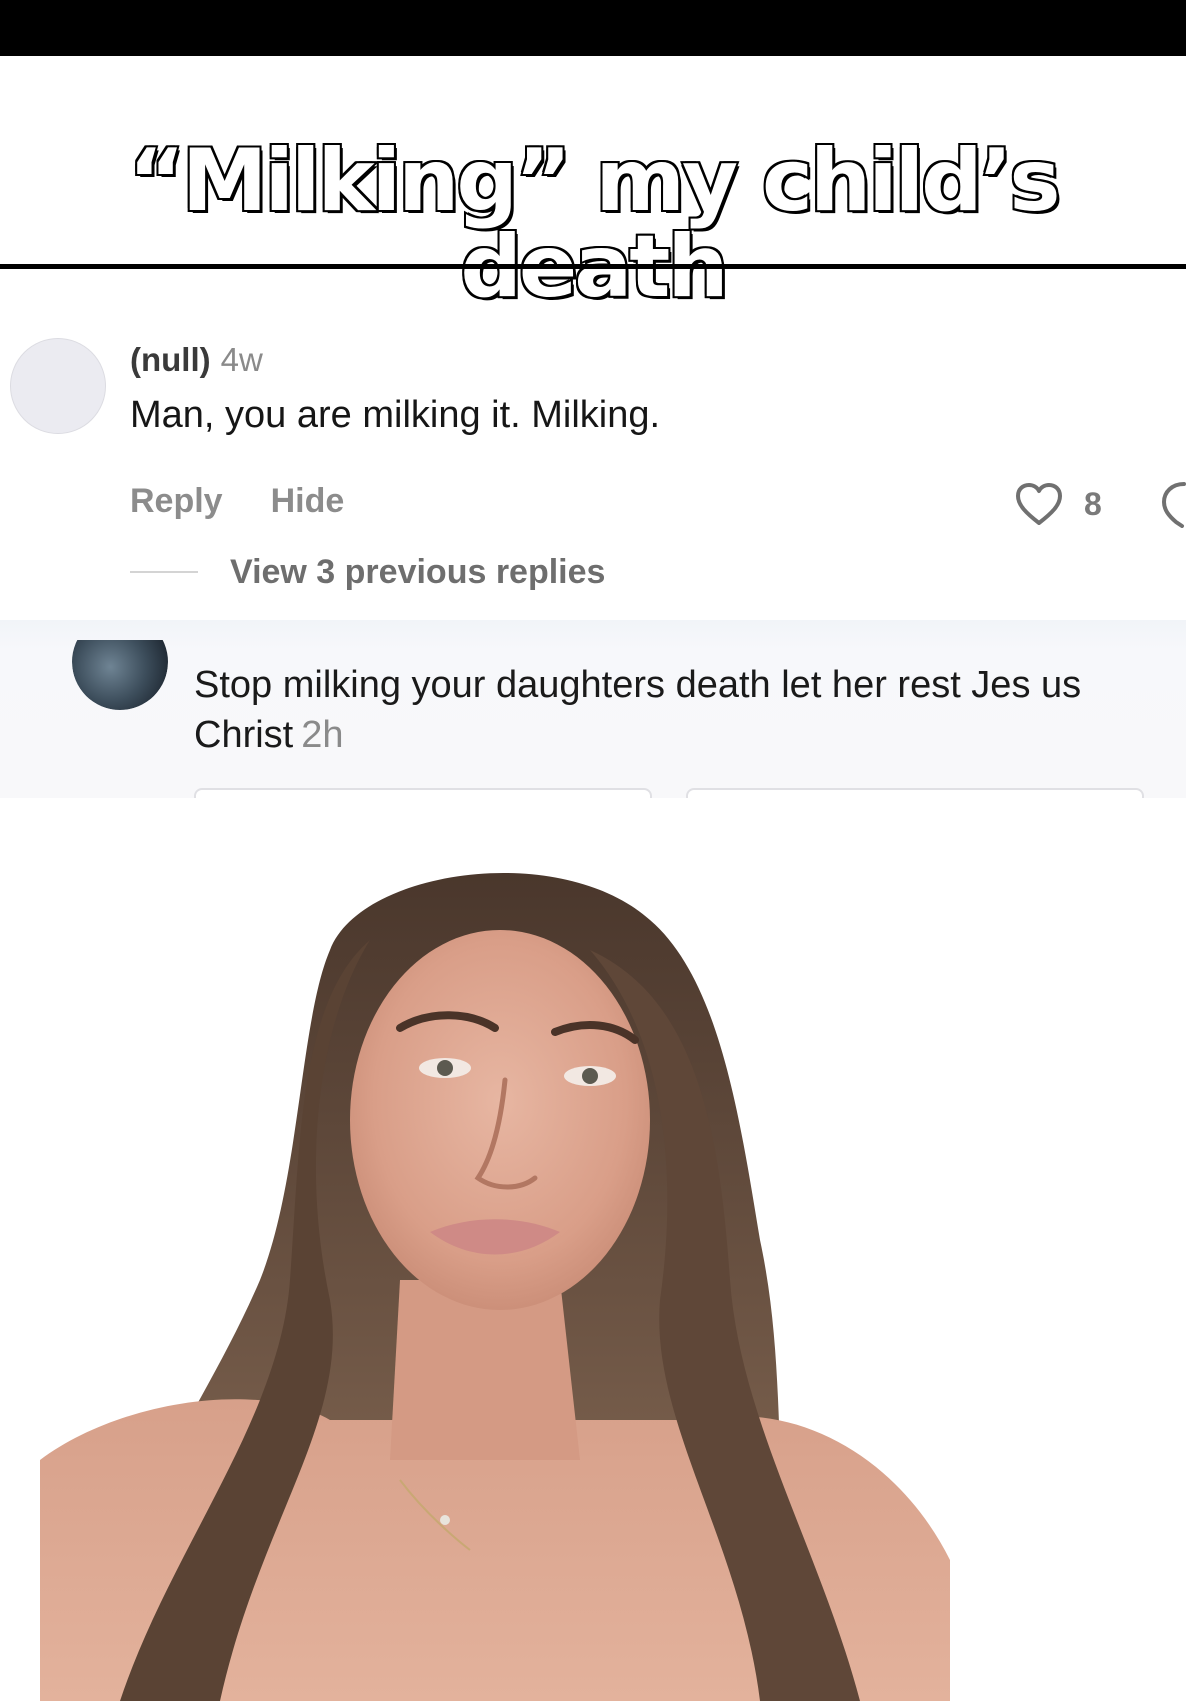  I want to click on replies-line, so click(164, 572).